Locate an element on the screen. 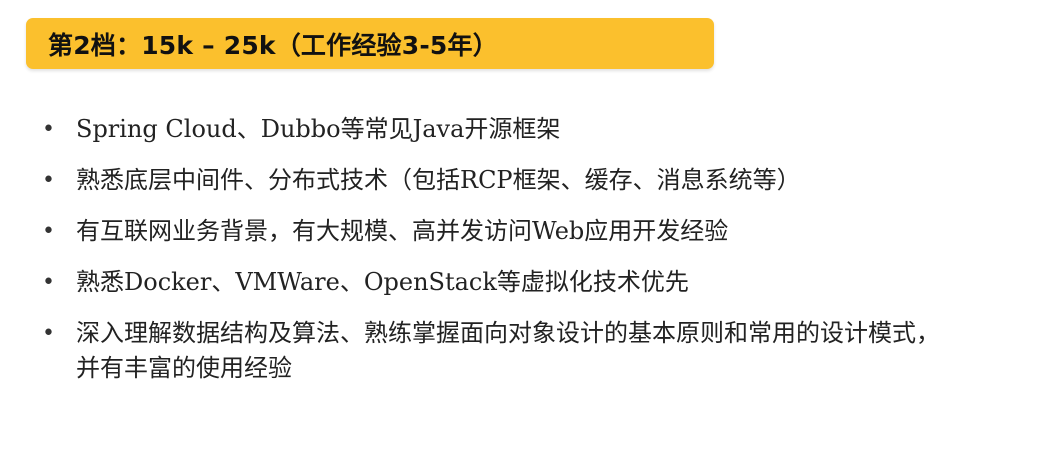 The image size is (1045, 469). requirement-item: • 熟悉Docker、VMWare、OpenStack等虚拟化技术优先 is located at coordinates (498, 282).